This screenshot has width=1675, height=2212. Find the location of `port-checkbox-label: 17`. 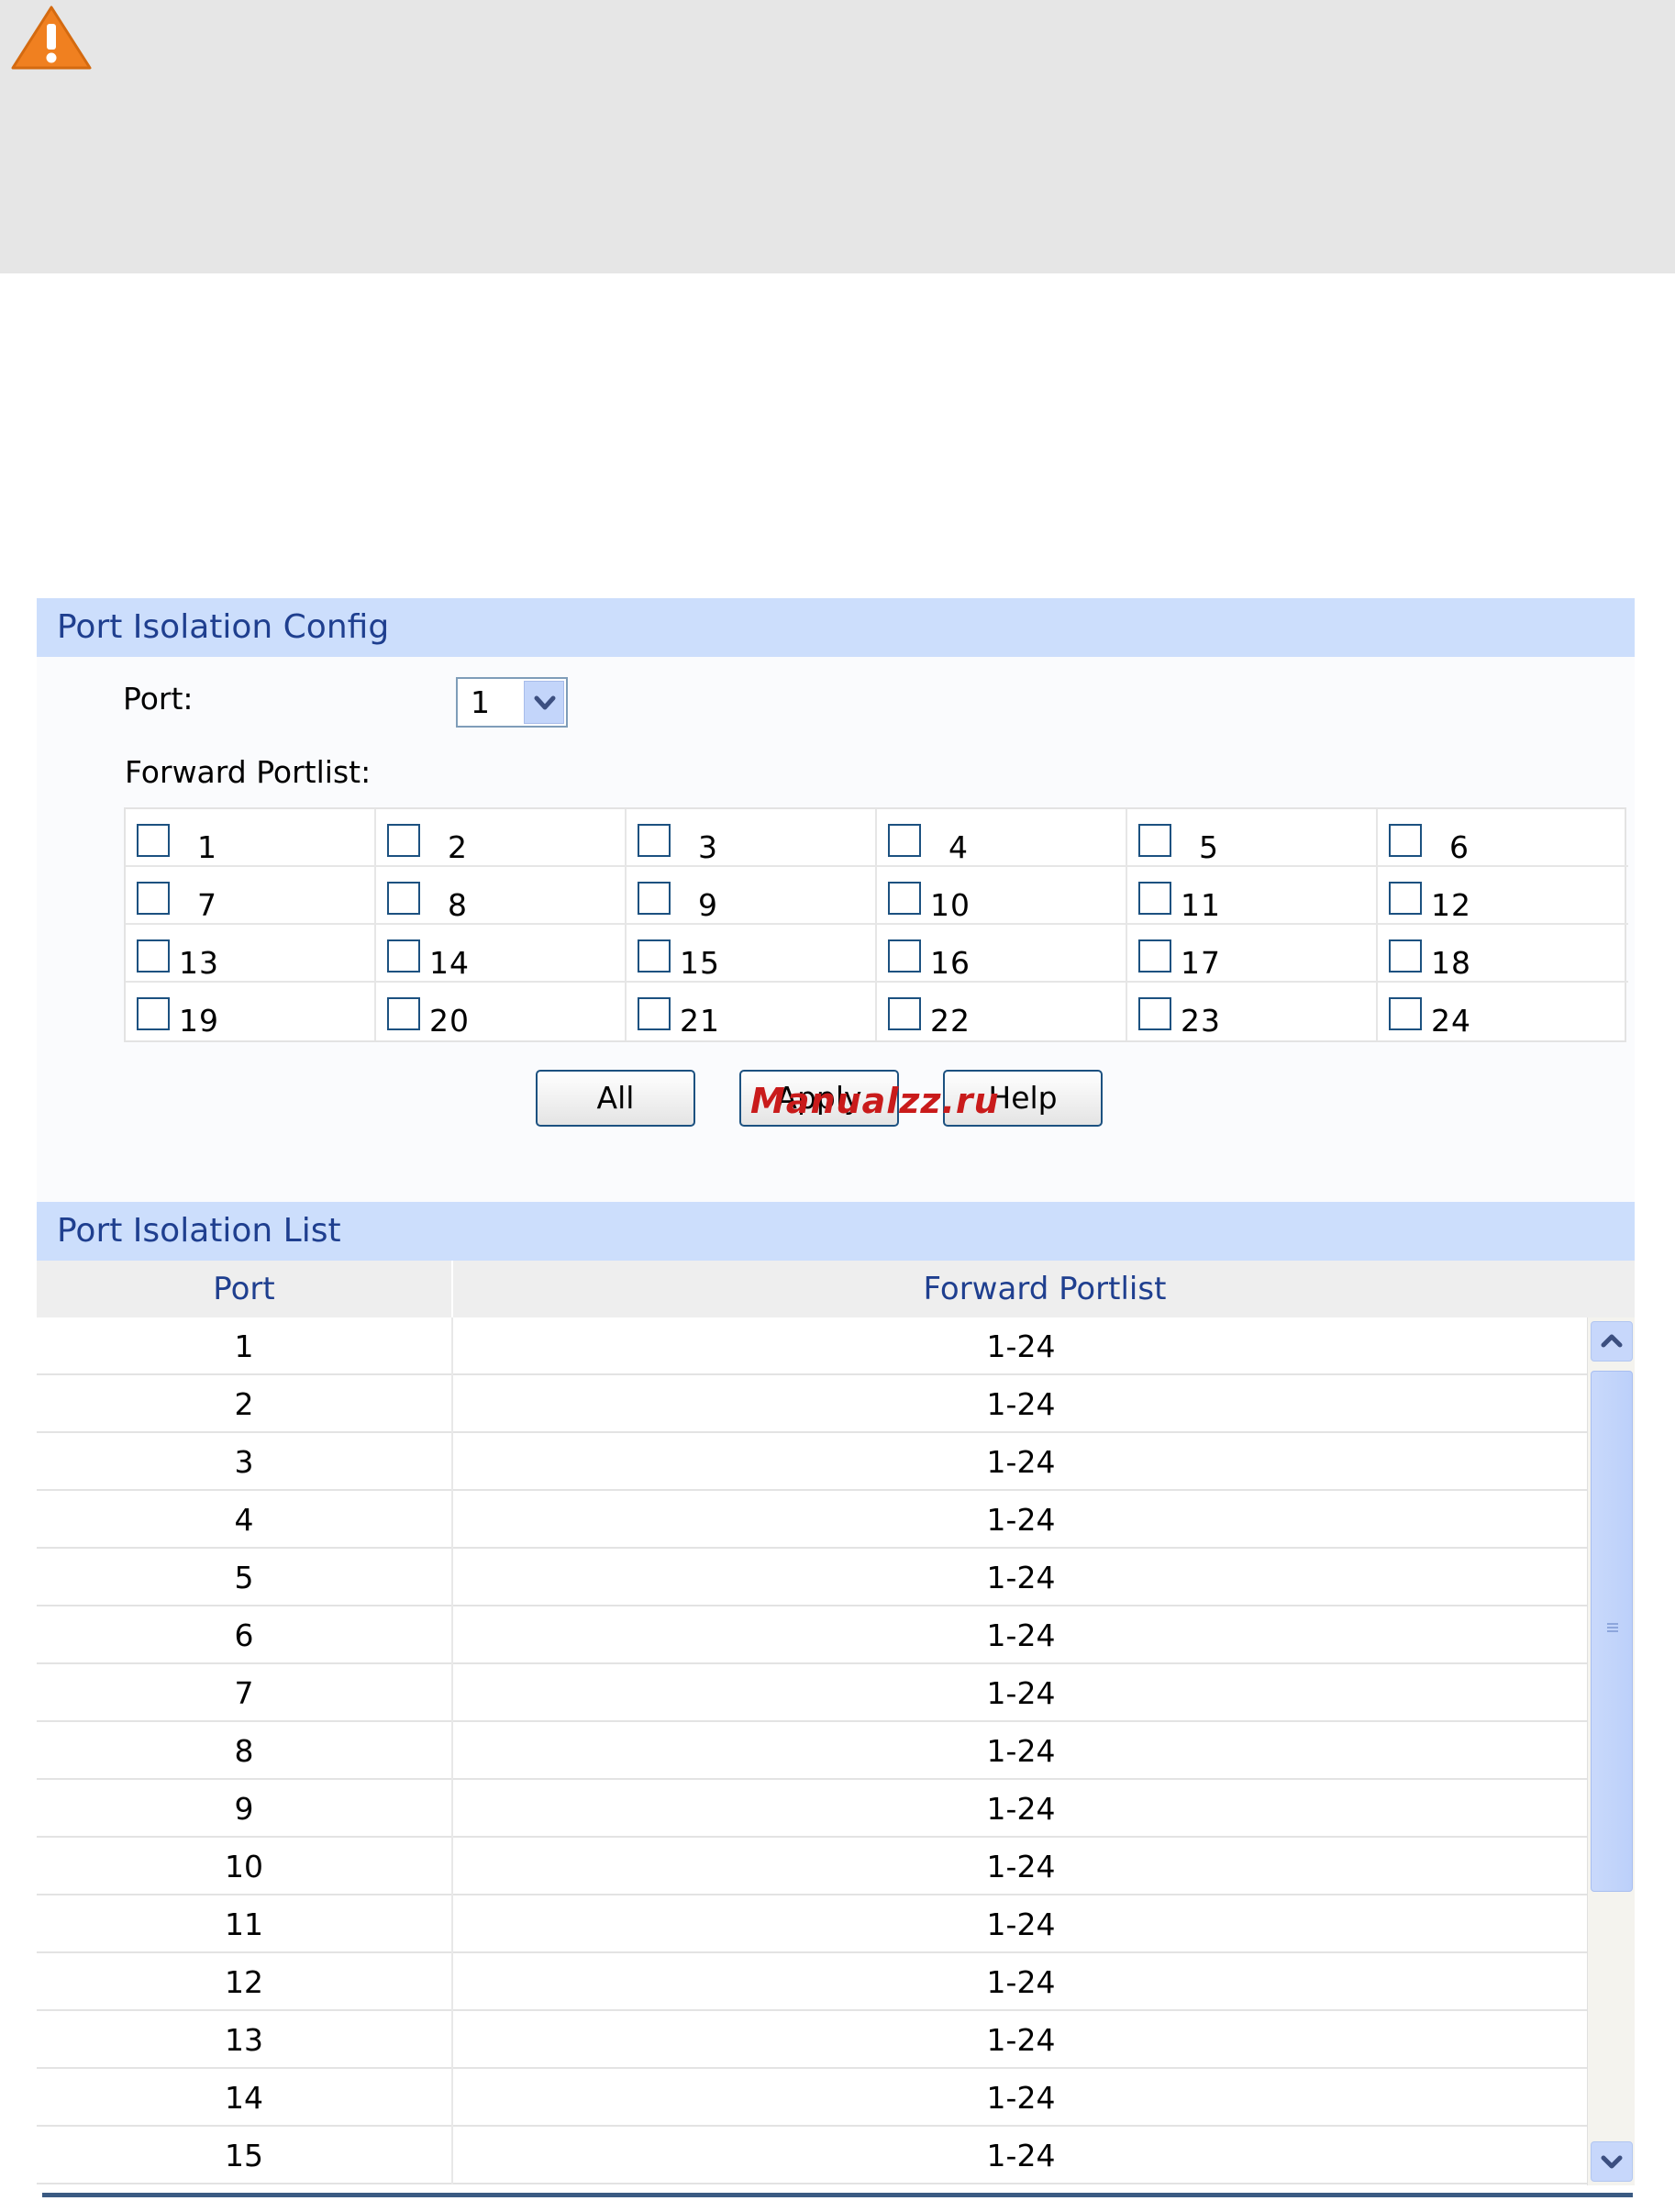

port-checkbox-label: 17 is located at coordinates (1201, 963).